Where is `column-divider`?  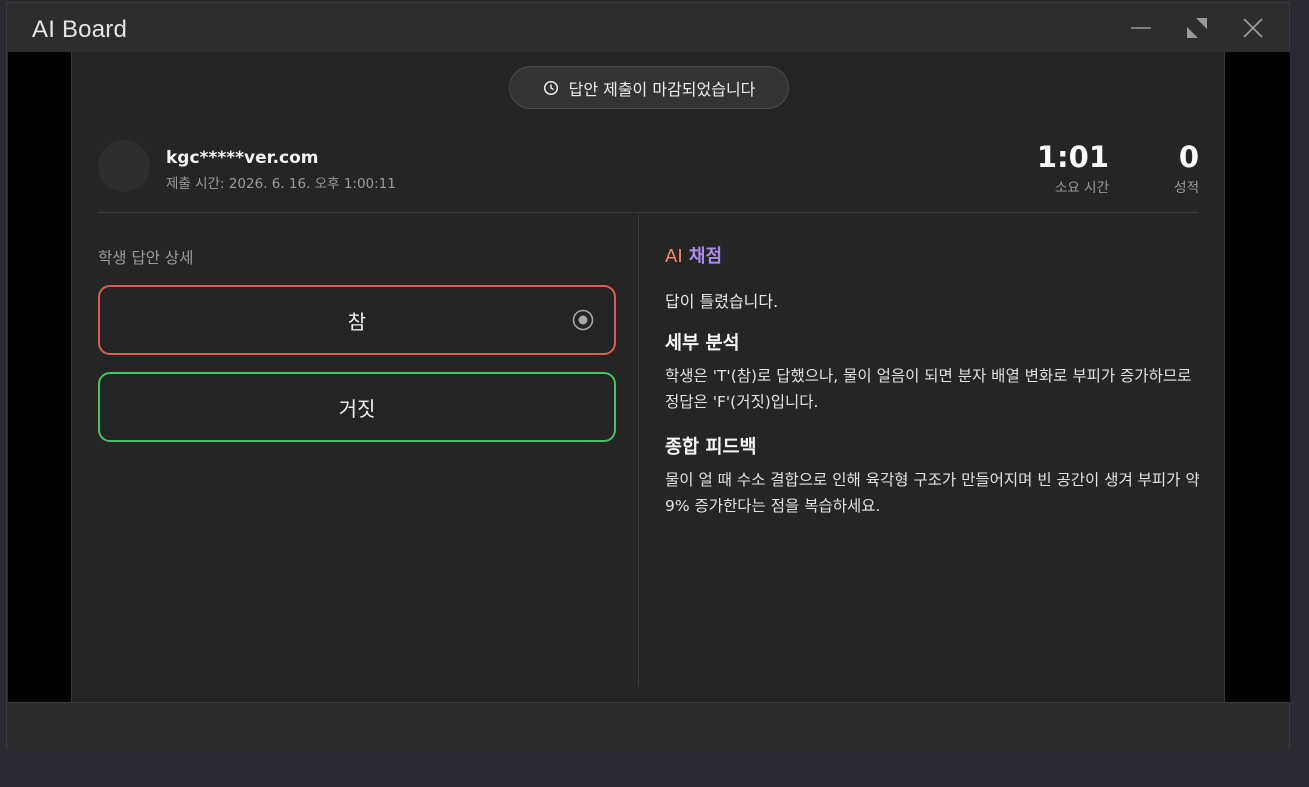
column-divider is located at coordinates (638, 449).